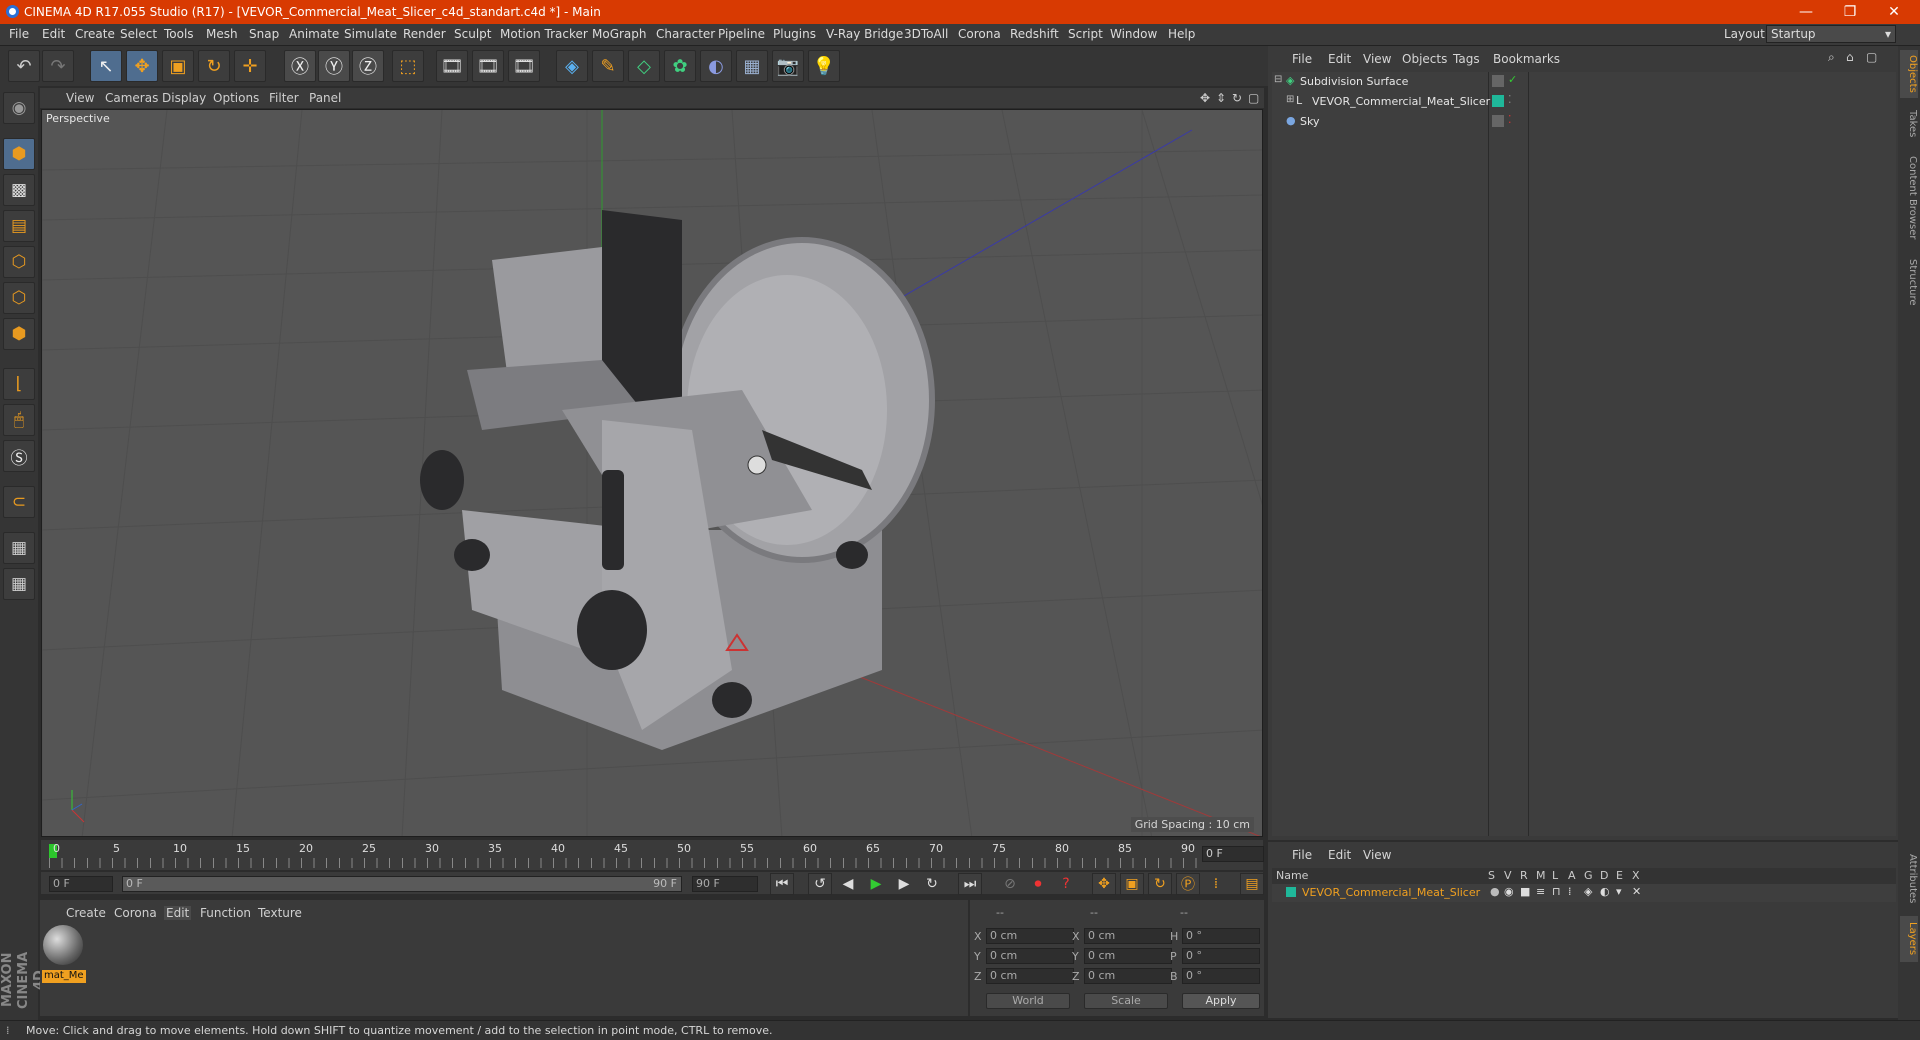 This screenshot has height=1040, width=1920. What do you see at coordinates (53, 34) in the screenshot?
I see `menu-edit: Edit` at bounding box center [53, 34].